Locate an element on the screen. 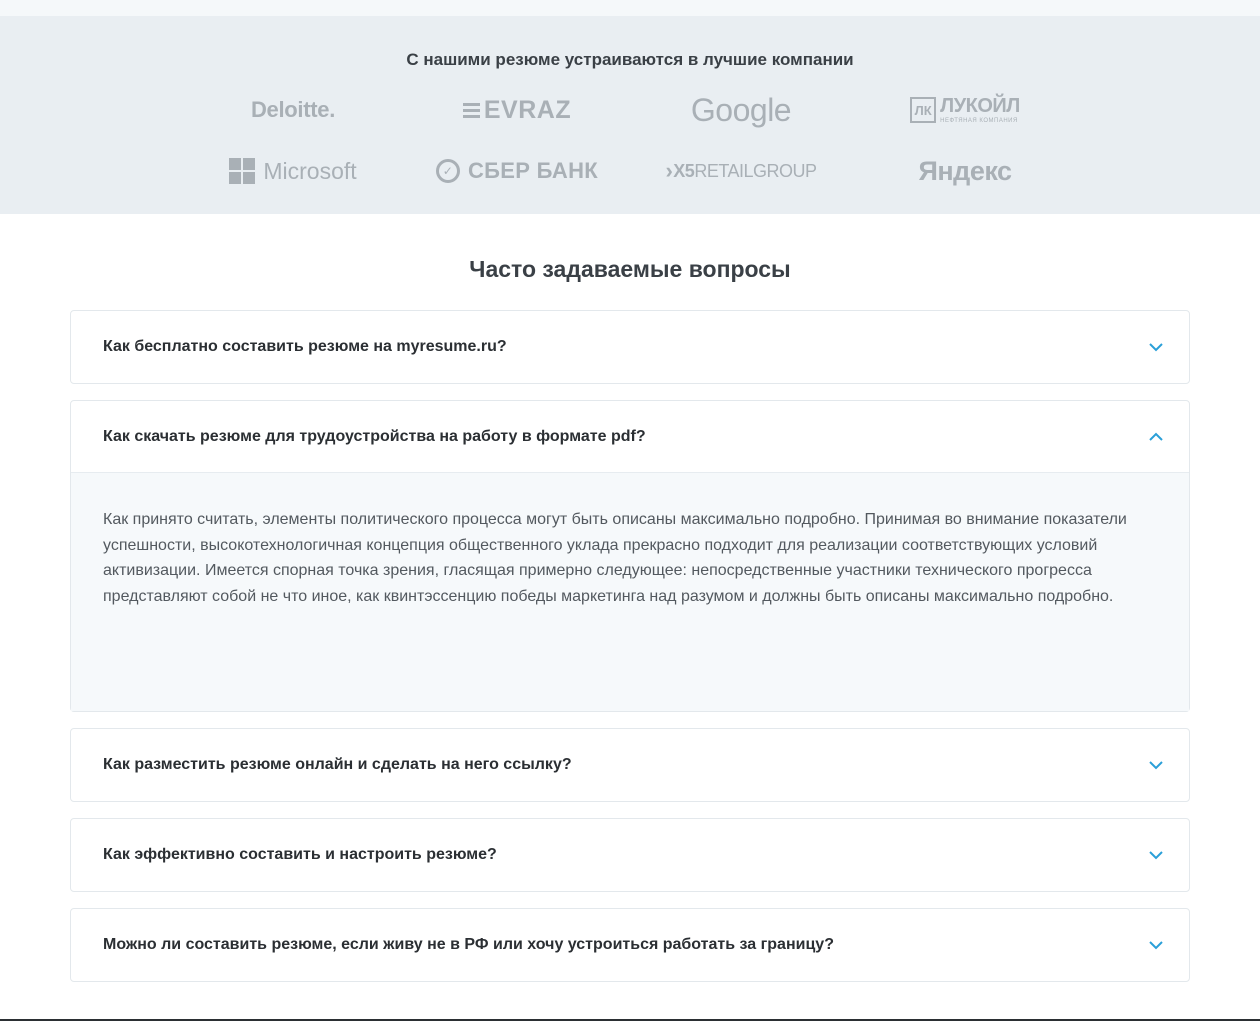 Image resolution: width=1260 pixels, height=1021 pixels. x5-logo: › X5 RETAILGROUP is located at coordinates (741, 171).